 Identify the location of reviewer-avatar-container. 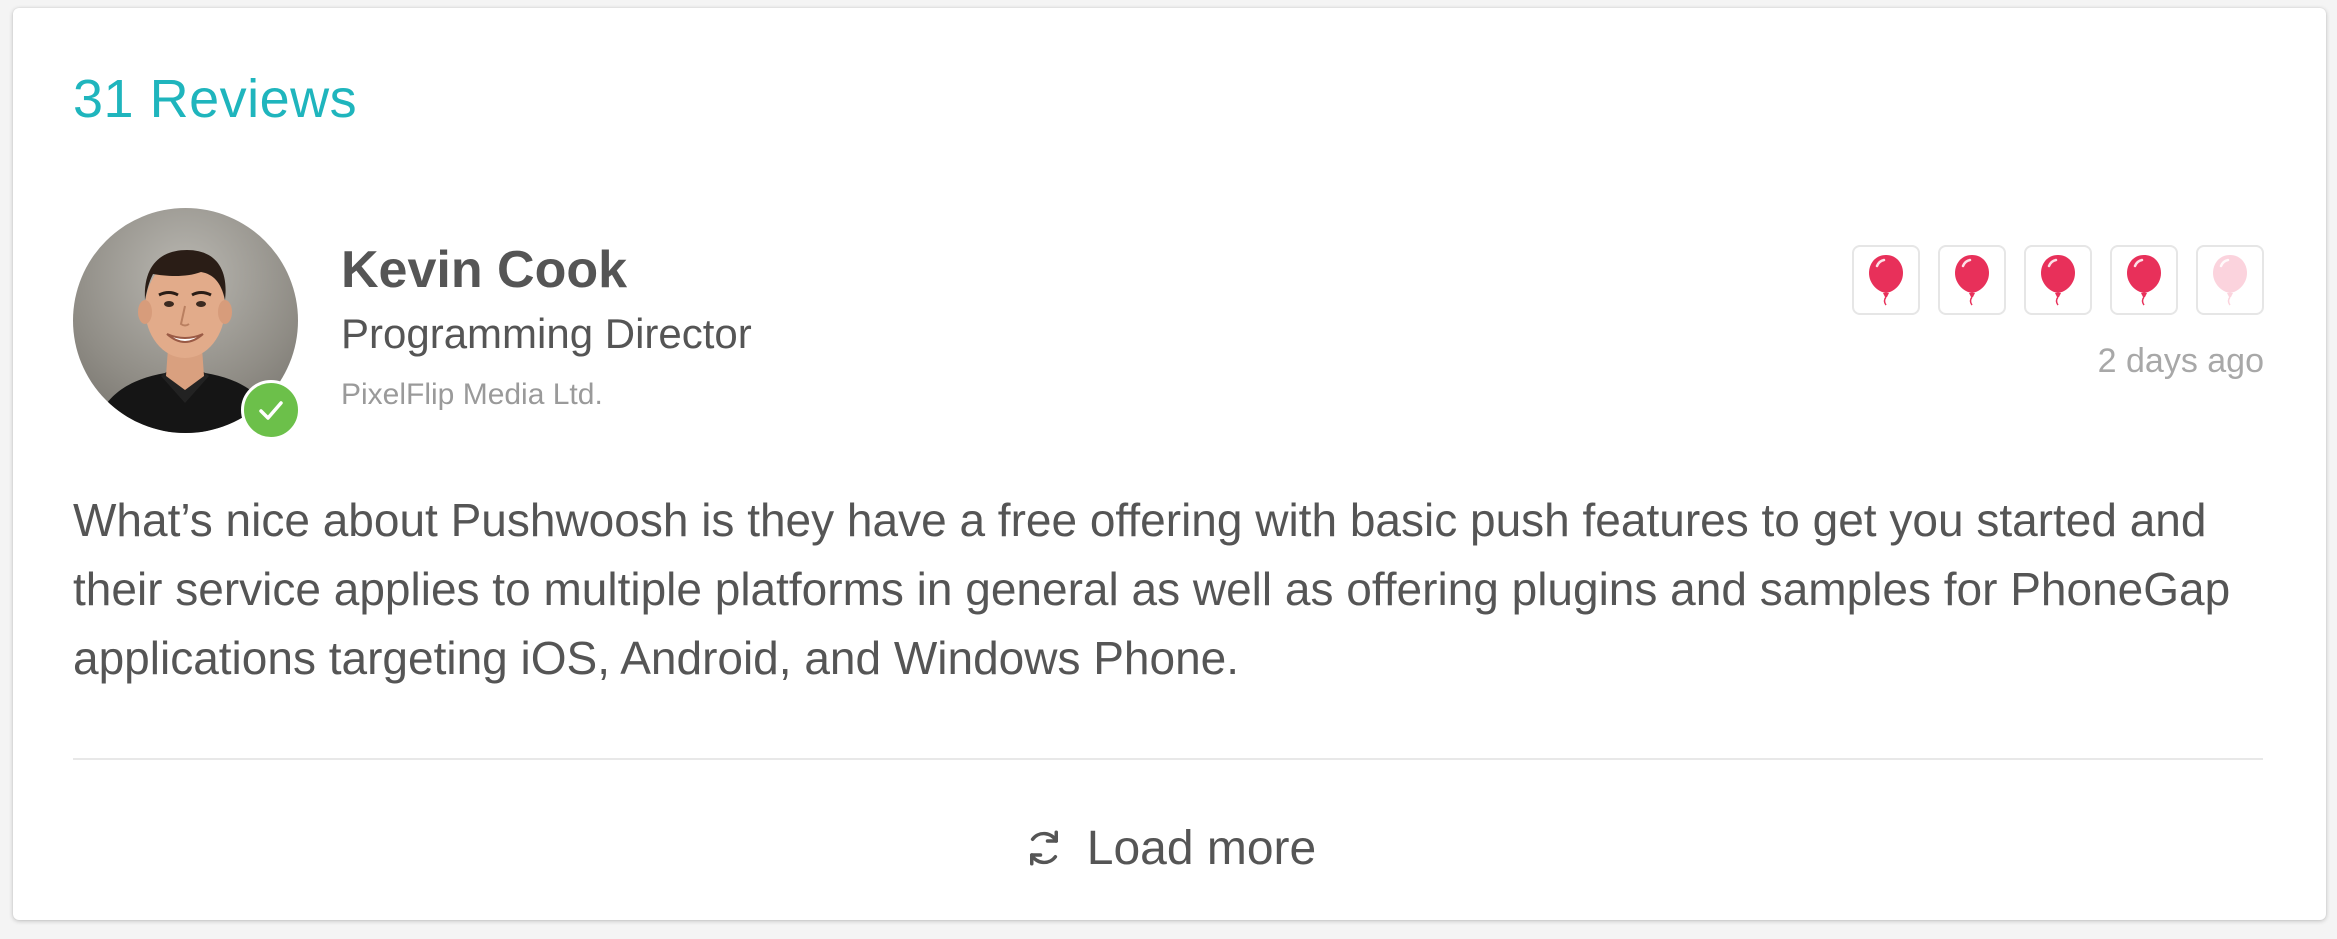
(187, 324).